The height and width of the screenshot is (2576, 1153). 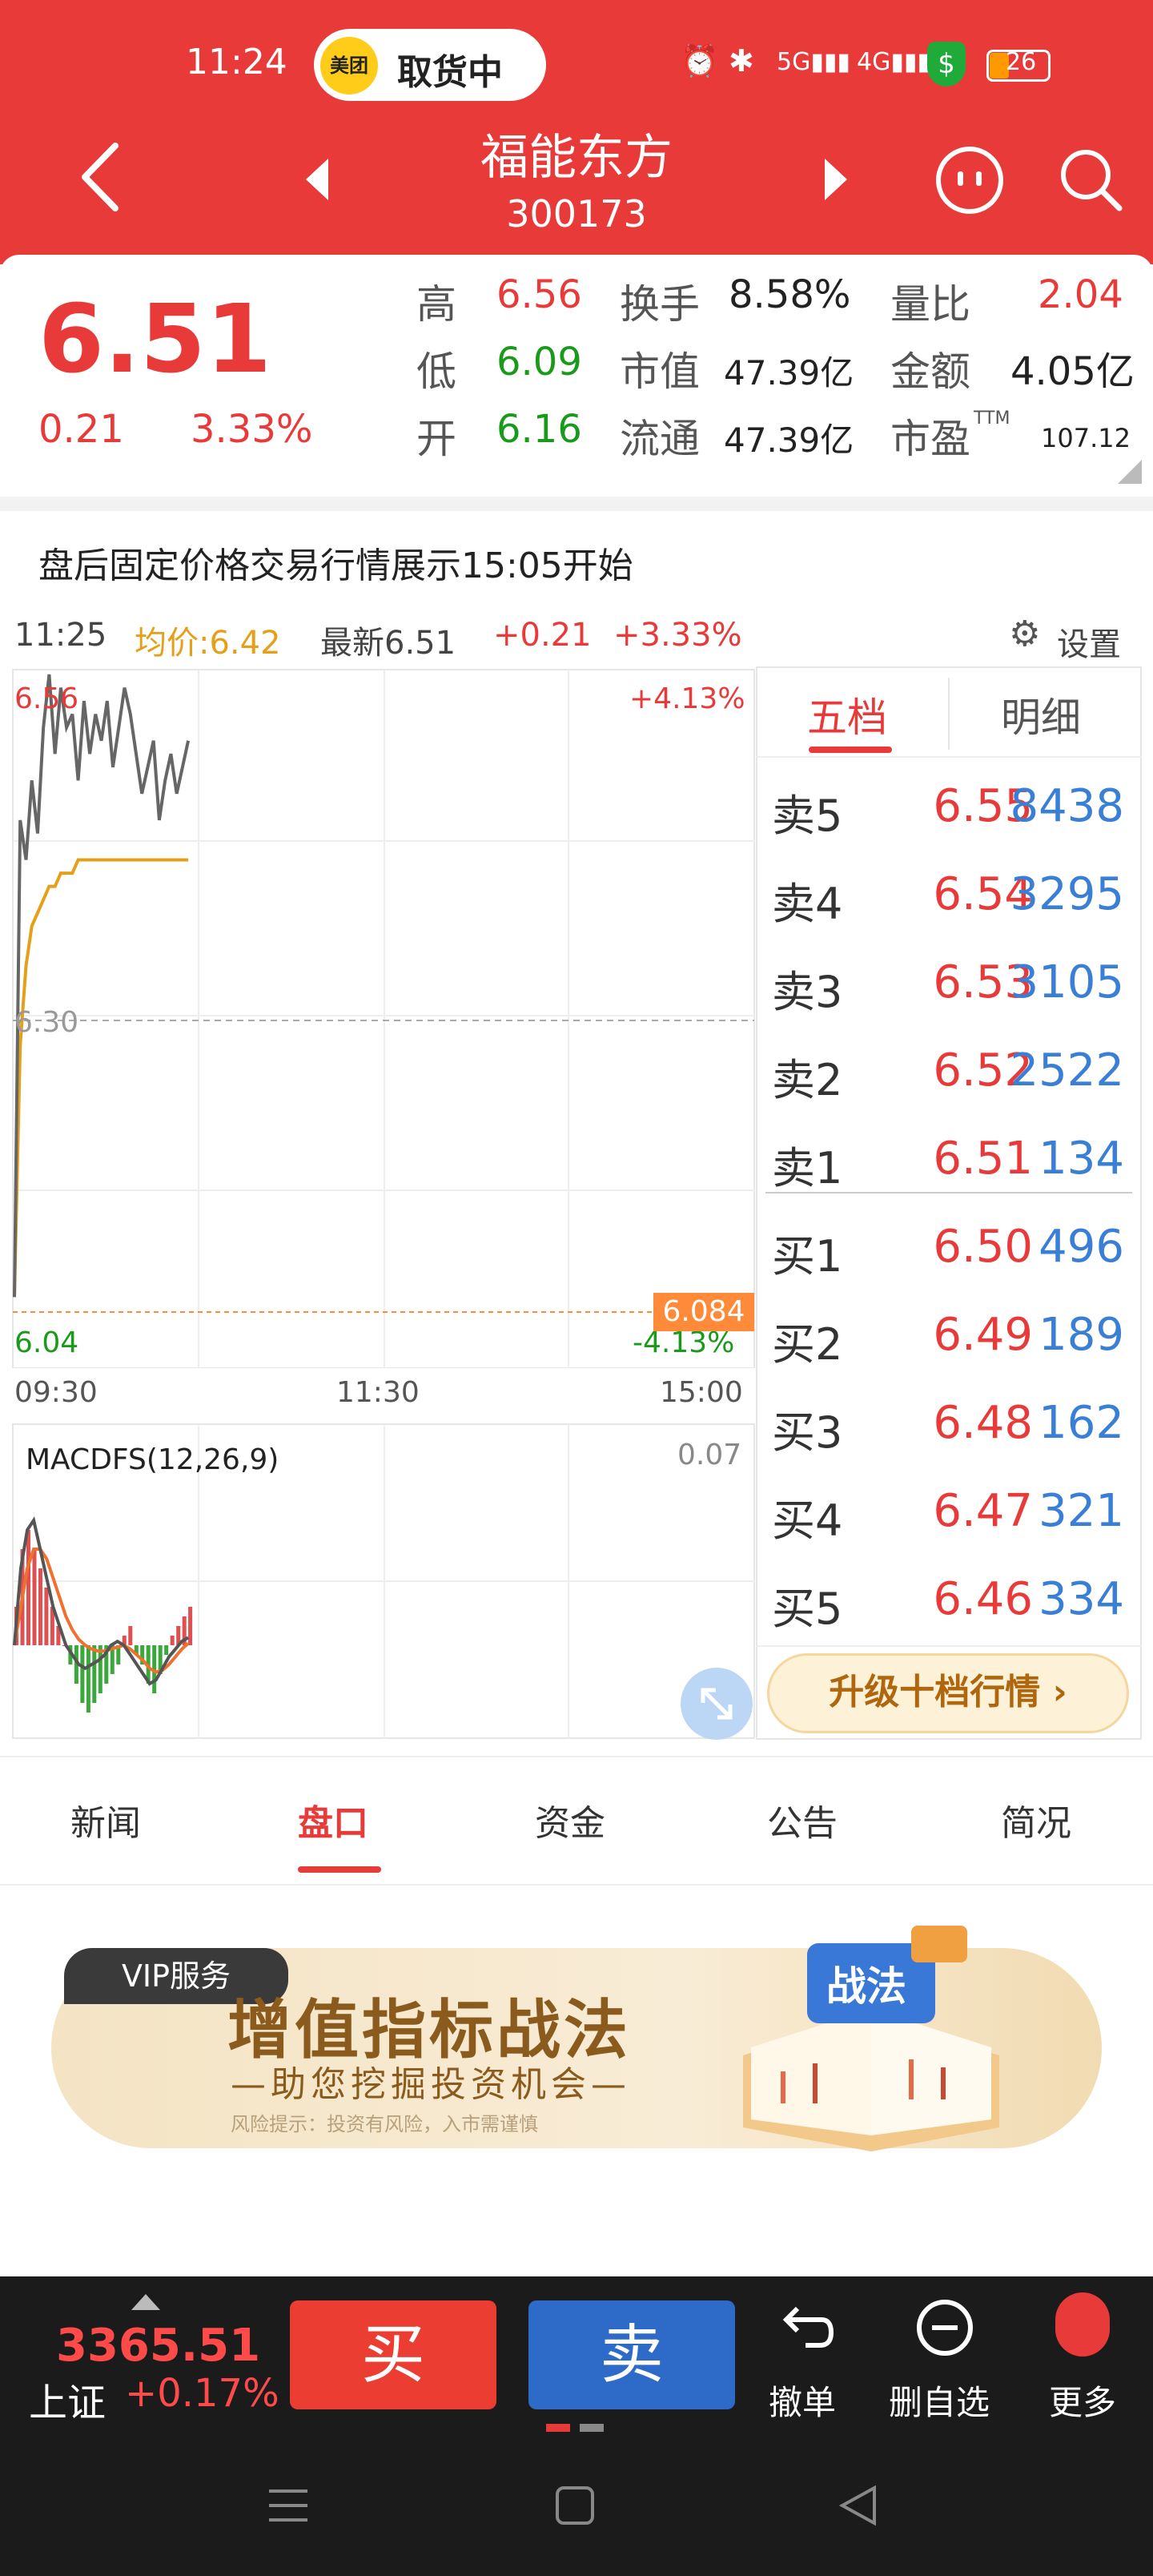 I want to click on ask-volume: 3105, so click(x=1067, y=982).